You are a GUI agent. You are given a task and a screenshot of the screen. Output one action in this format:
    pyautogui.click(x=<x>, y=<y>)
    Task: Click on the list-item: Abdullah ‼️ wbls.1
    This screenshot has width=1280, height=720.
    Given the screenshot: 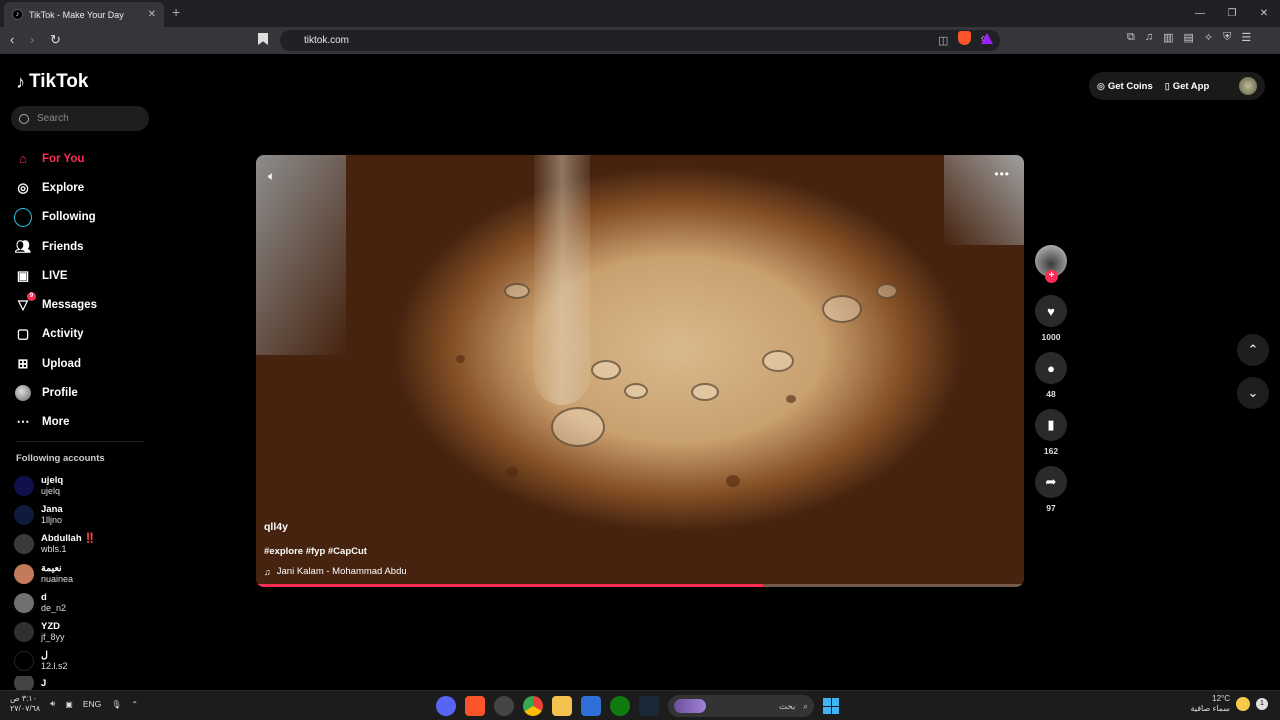 What is the action you would take?
    pyautogui.click(x=84, y=544)
    